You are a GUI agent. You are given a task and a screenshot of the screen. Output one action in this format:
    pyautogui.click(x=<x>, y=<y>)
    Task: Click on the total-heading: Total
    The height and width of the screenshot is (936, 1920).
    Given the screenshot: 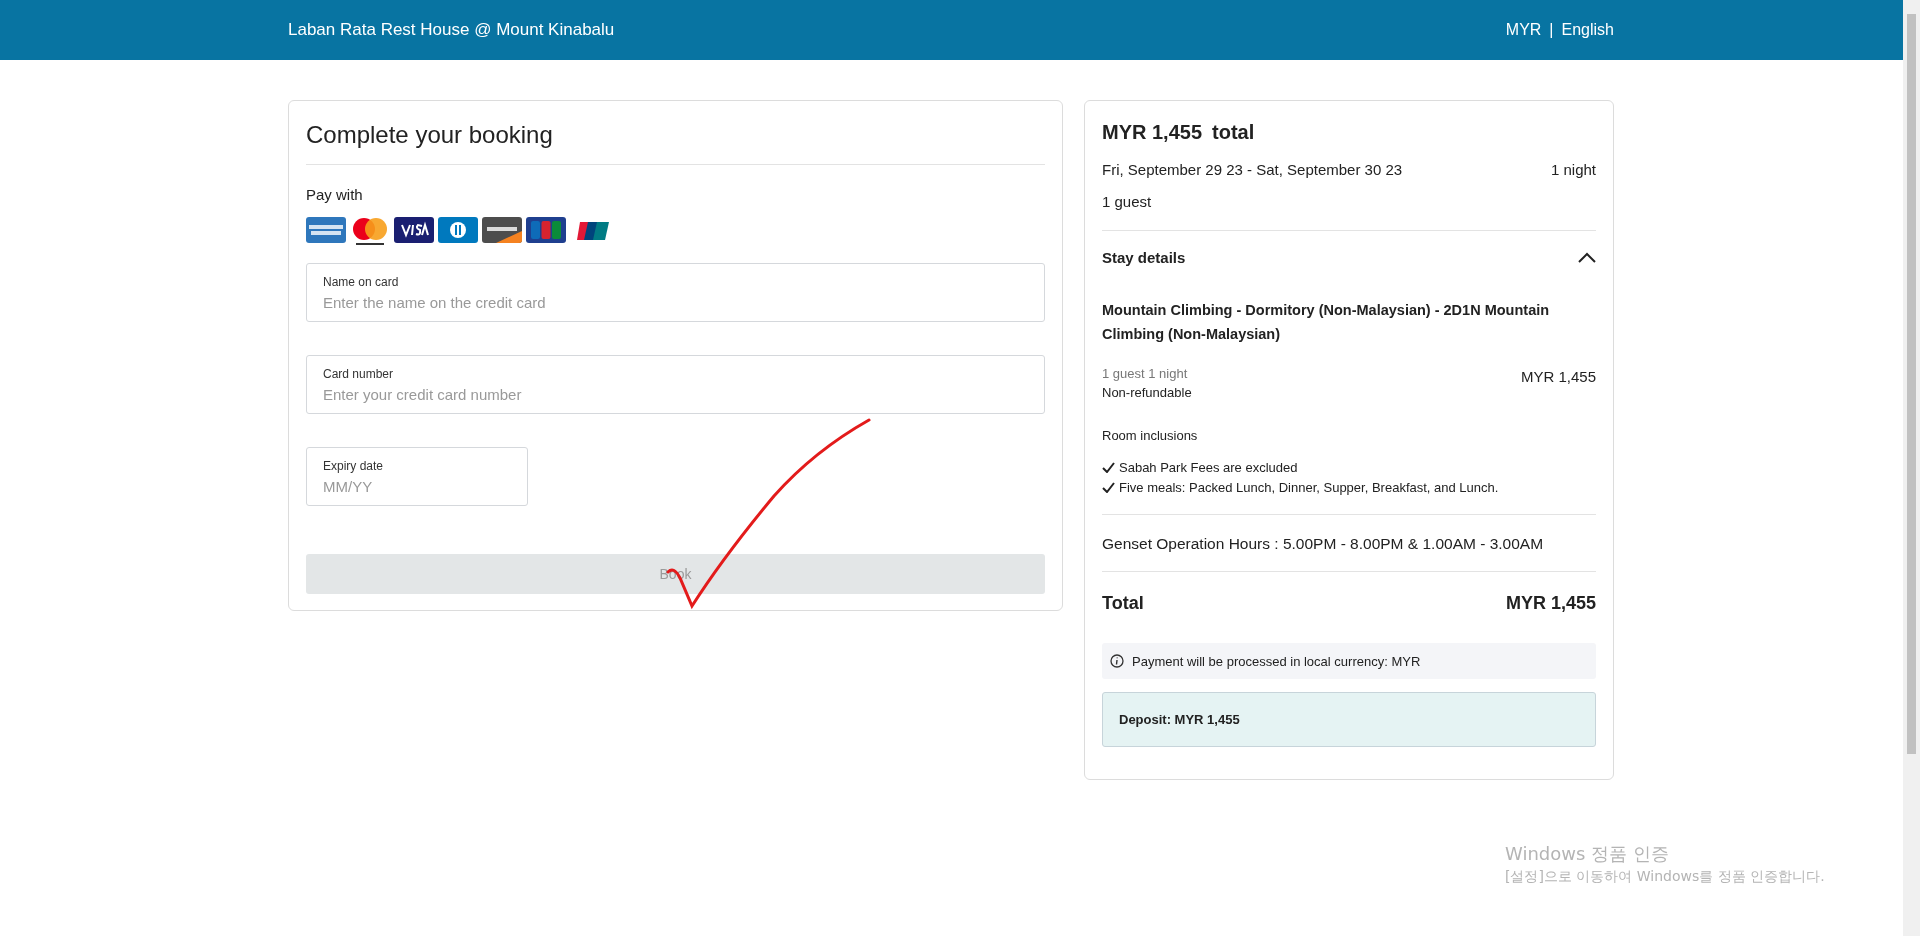 What is the action you would take?
    pyautogui.click(x=1123, y=603)
    